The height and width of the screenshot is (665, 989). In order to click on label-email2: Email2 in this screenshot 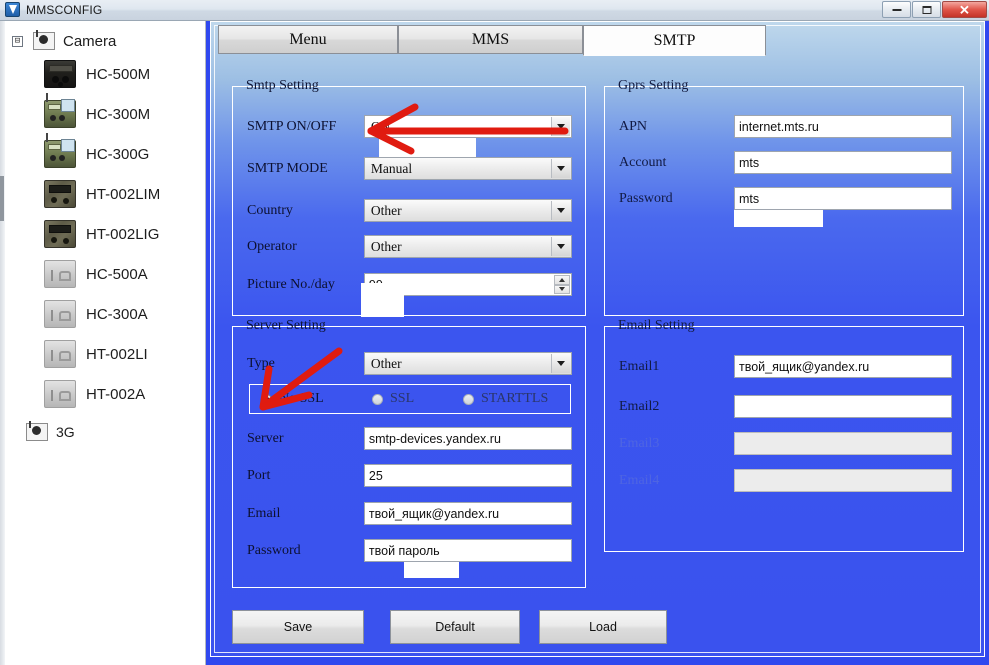, I will do `click(639, 406)`.